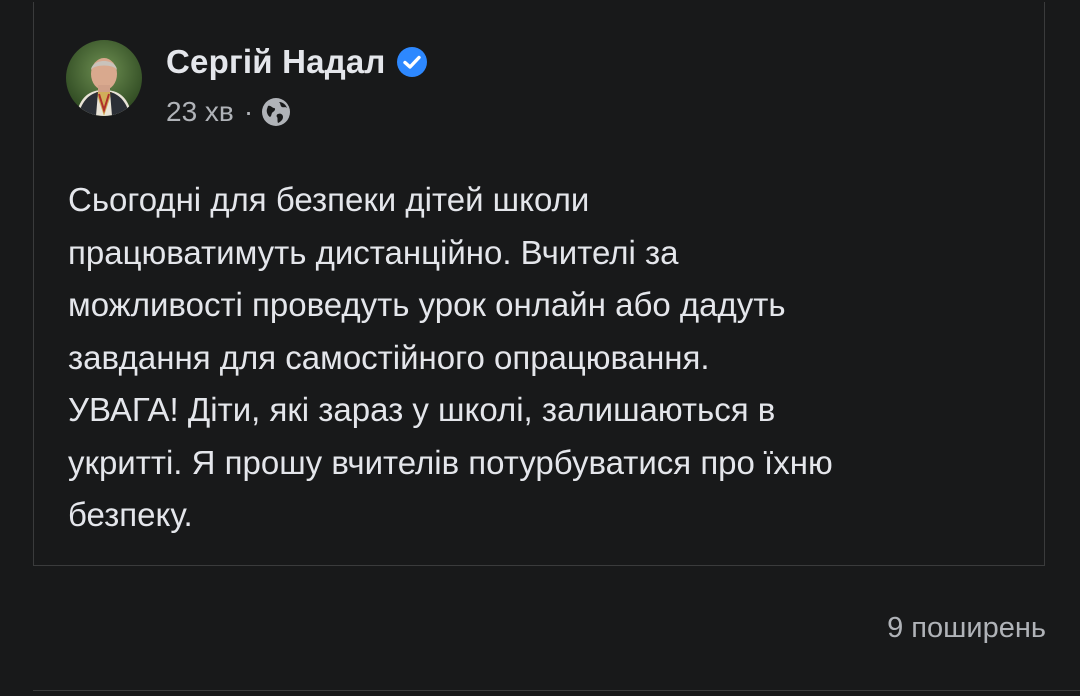 The image size is (1080, 696). Describe the element at coordinates (104, 78) in the screenshot. I see `author-avatar` at that location.